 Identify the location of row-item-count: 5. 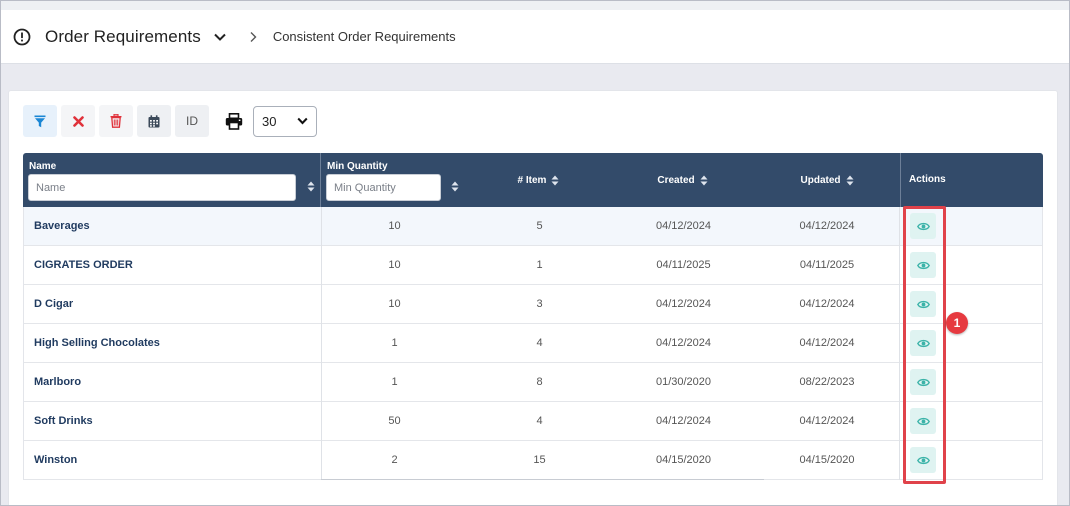
(539, 226).